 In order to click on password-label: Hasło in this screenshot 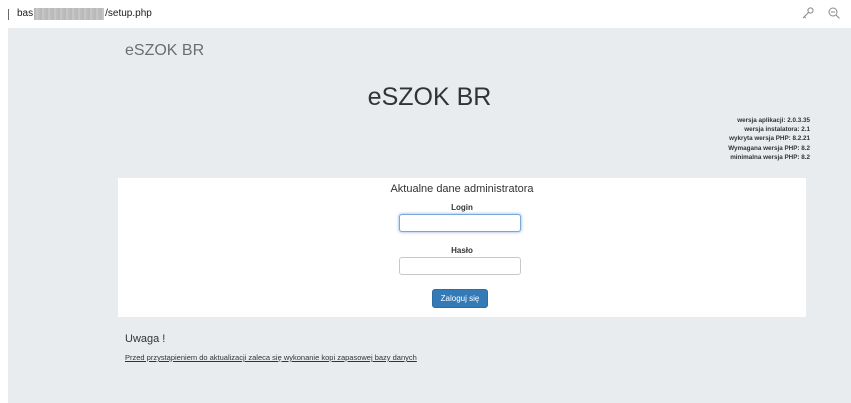, I will do `click(462, 250)`.